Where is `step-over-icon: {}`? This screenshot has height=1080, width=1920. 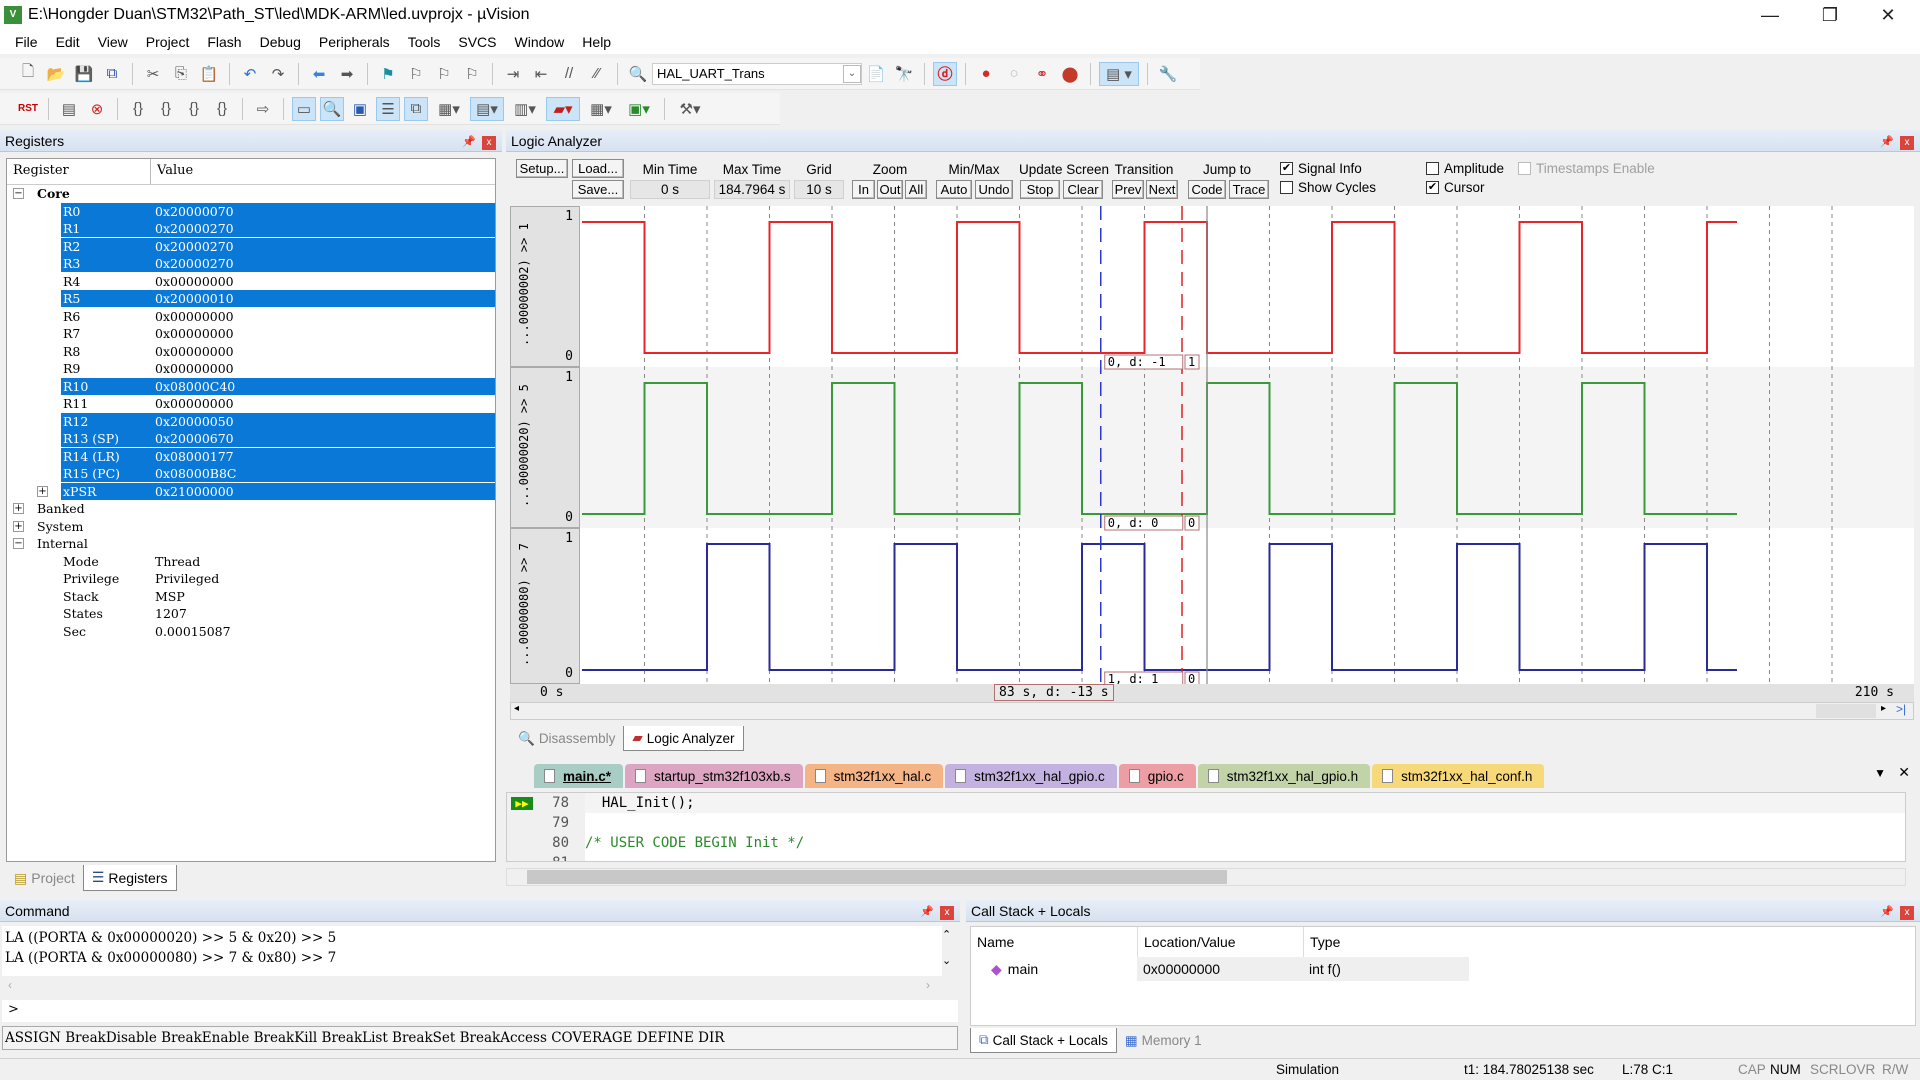
step-over-icon: {} is located at coordinates (166, 109).